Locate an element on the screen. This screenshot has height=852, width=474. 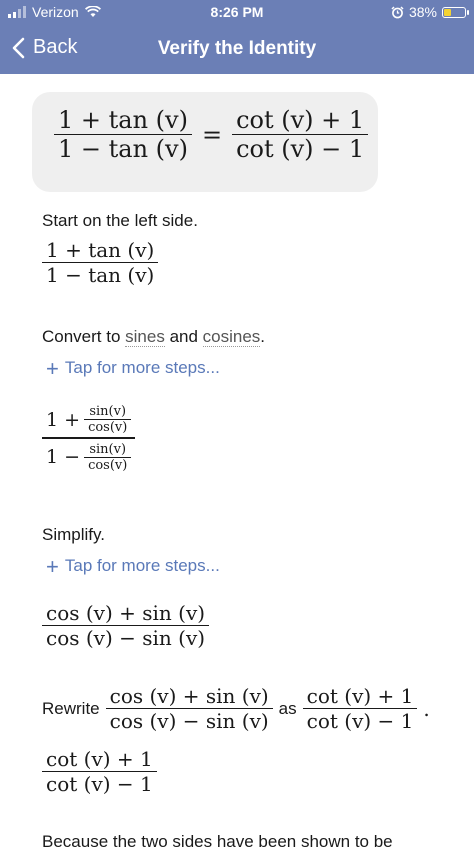
rewrite-from-den: cos (v) − sin (v) is located at coordinates (189, 721).